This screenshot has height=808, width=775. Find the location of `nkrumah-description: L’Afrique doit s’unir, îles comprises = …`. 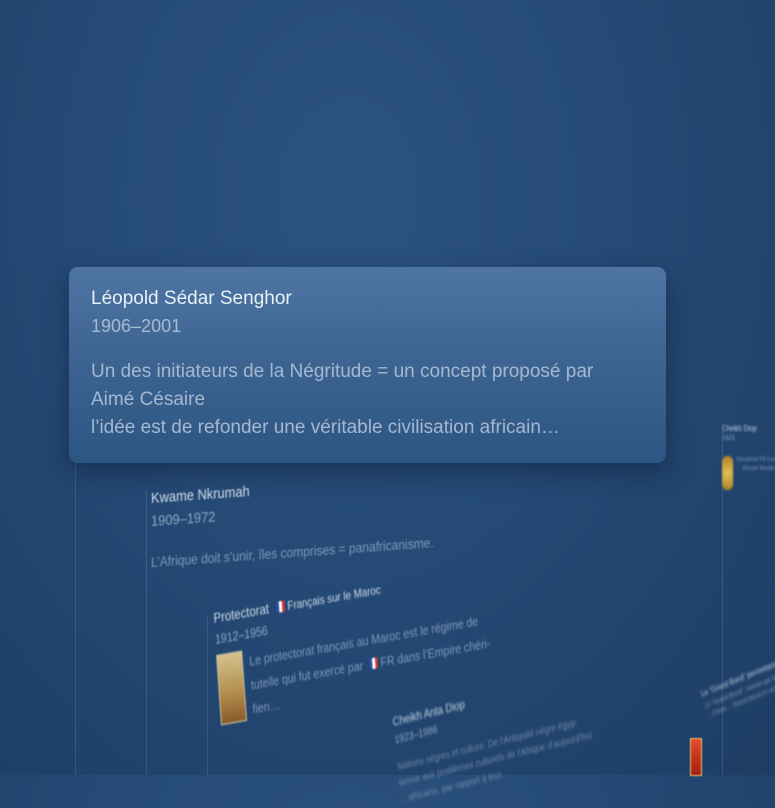

nkrumah-description: L’Afrique doit s’unir, îles comprises = … is located at coordinates (292, 552).